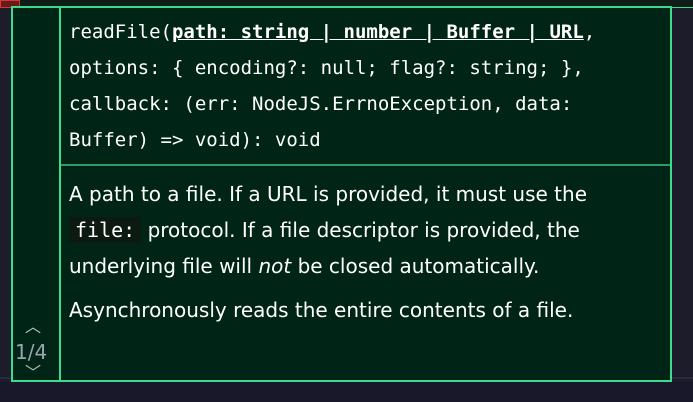 The height and width of the screenshot is (402, 693). I want to click on editor-bottom-area, so click(346, 392).